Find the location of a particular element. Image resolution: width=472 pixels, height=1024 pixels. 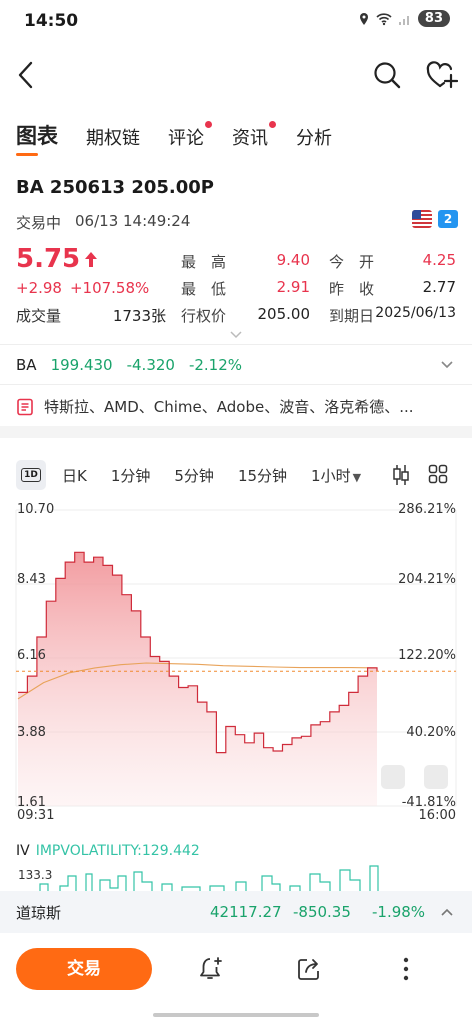

change-value: +2.98 is located at coordinates (39, 288).